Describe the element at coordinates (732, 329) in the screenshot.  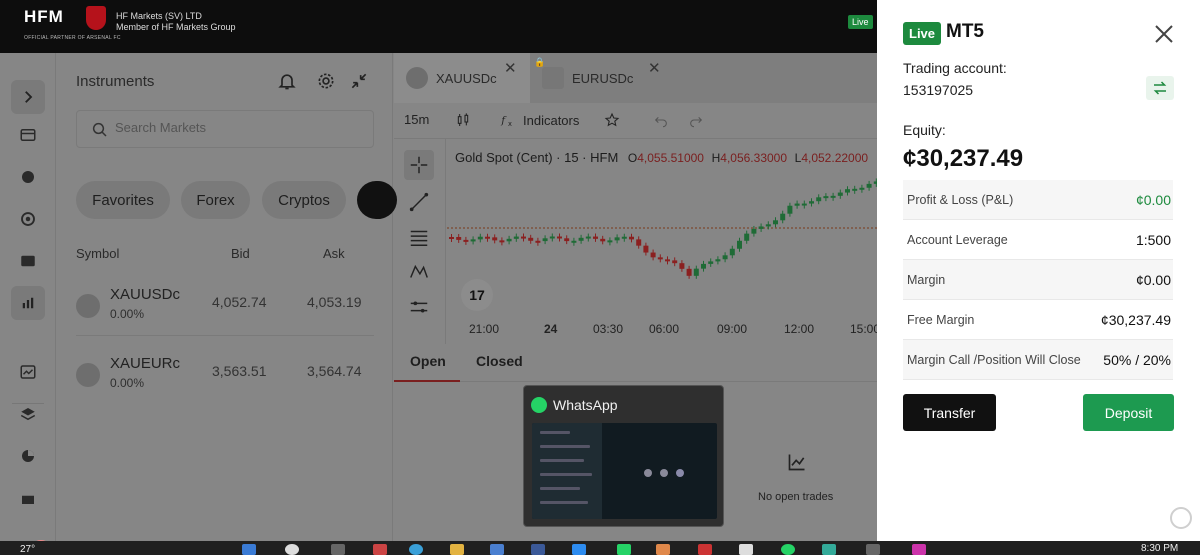
I see `x-tick-label: 09:00` at that location.